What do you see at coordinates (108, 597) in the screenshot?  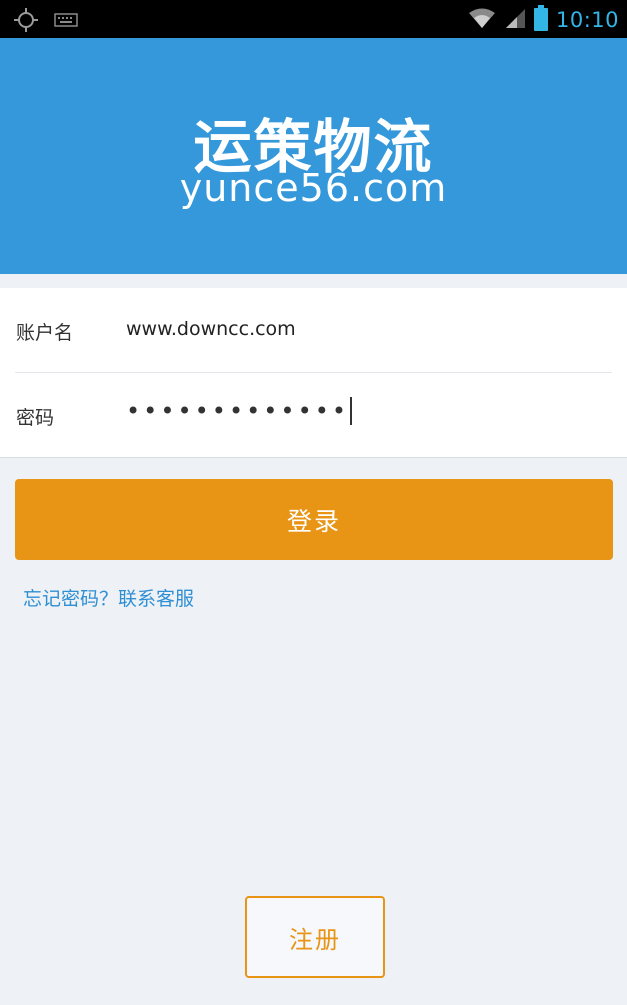 I see `forgot-password-link: 忘记密码？联系客服` at bounding box center [108, 597].